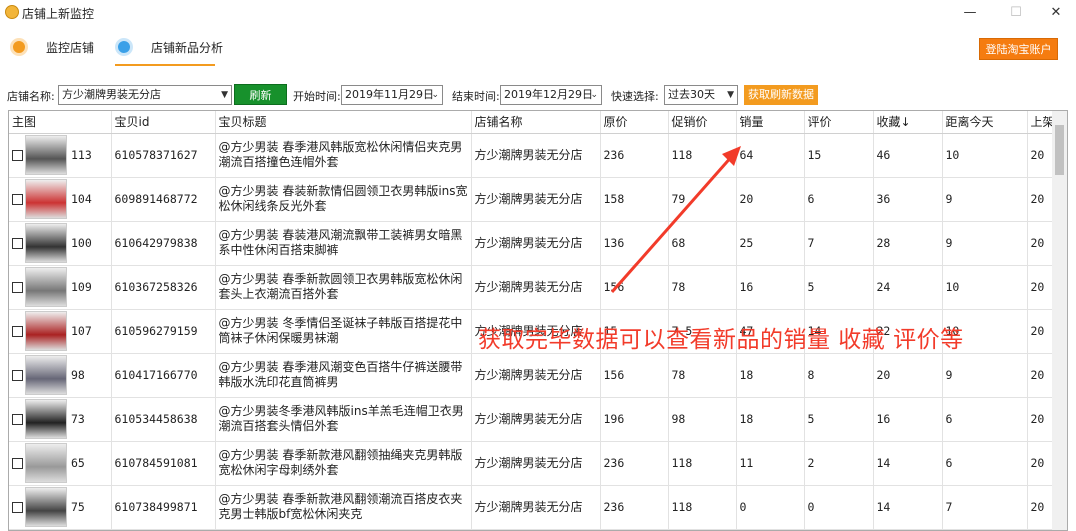 This screenshot has width=1076, height=531. I want to click on close-button: ✕, so click(1056, 13).